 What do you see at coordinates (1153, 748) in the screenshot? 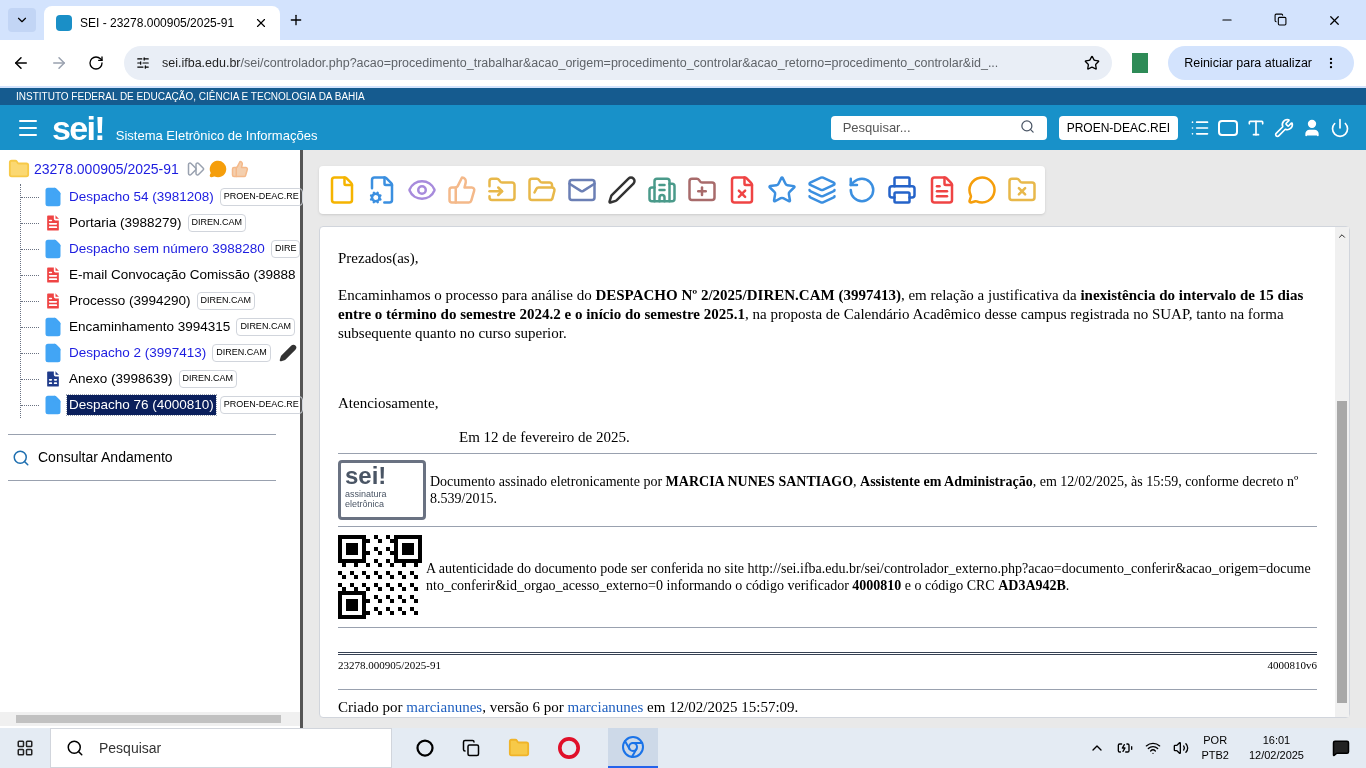
I see `wifi-icon` at bounding box center [1153, 748].